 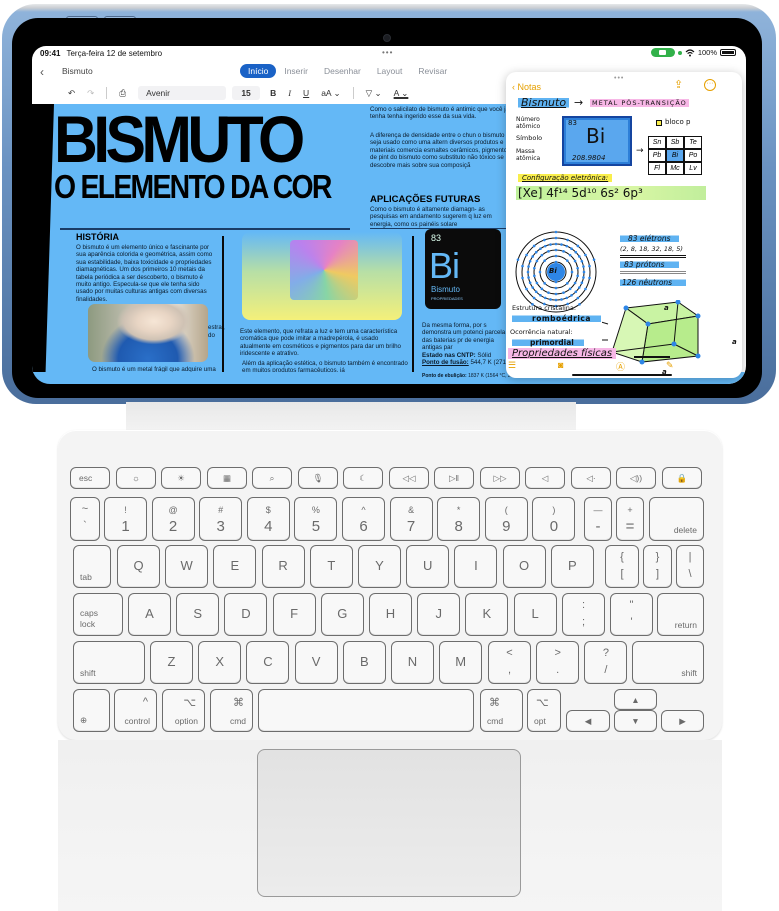 I want to click on key-2: @2, so click(x=173, y=519).